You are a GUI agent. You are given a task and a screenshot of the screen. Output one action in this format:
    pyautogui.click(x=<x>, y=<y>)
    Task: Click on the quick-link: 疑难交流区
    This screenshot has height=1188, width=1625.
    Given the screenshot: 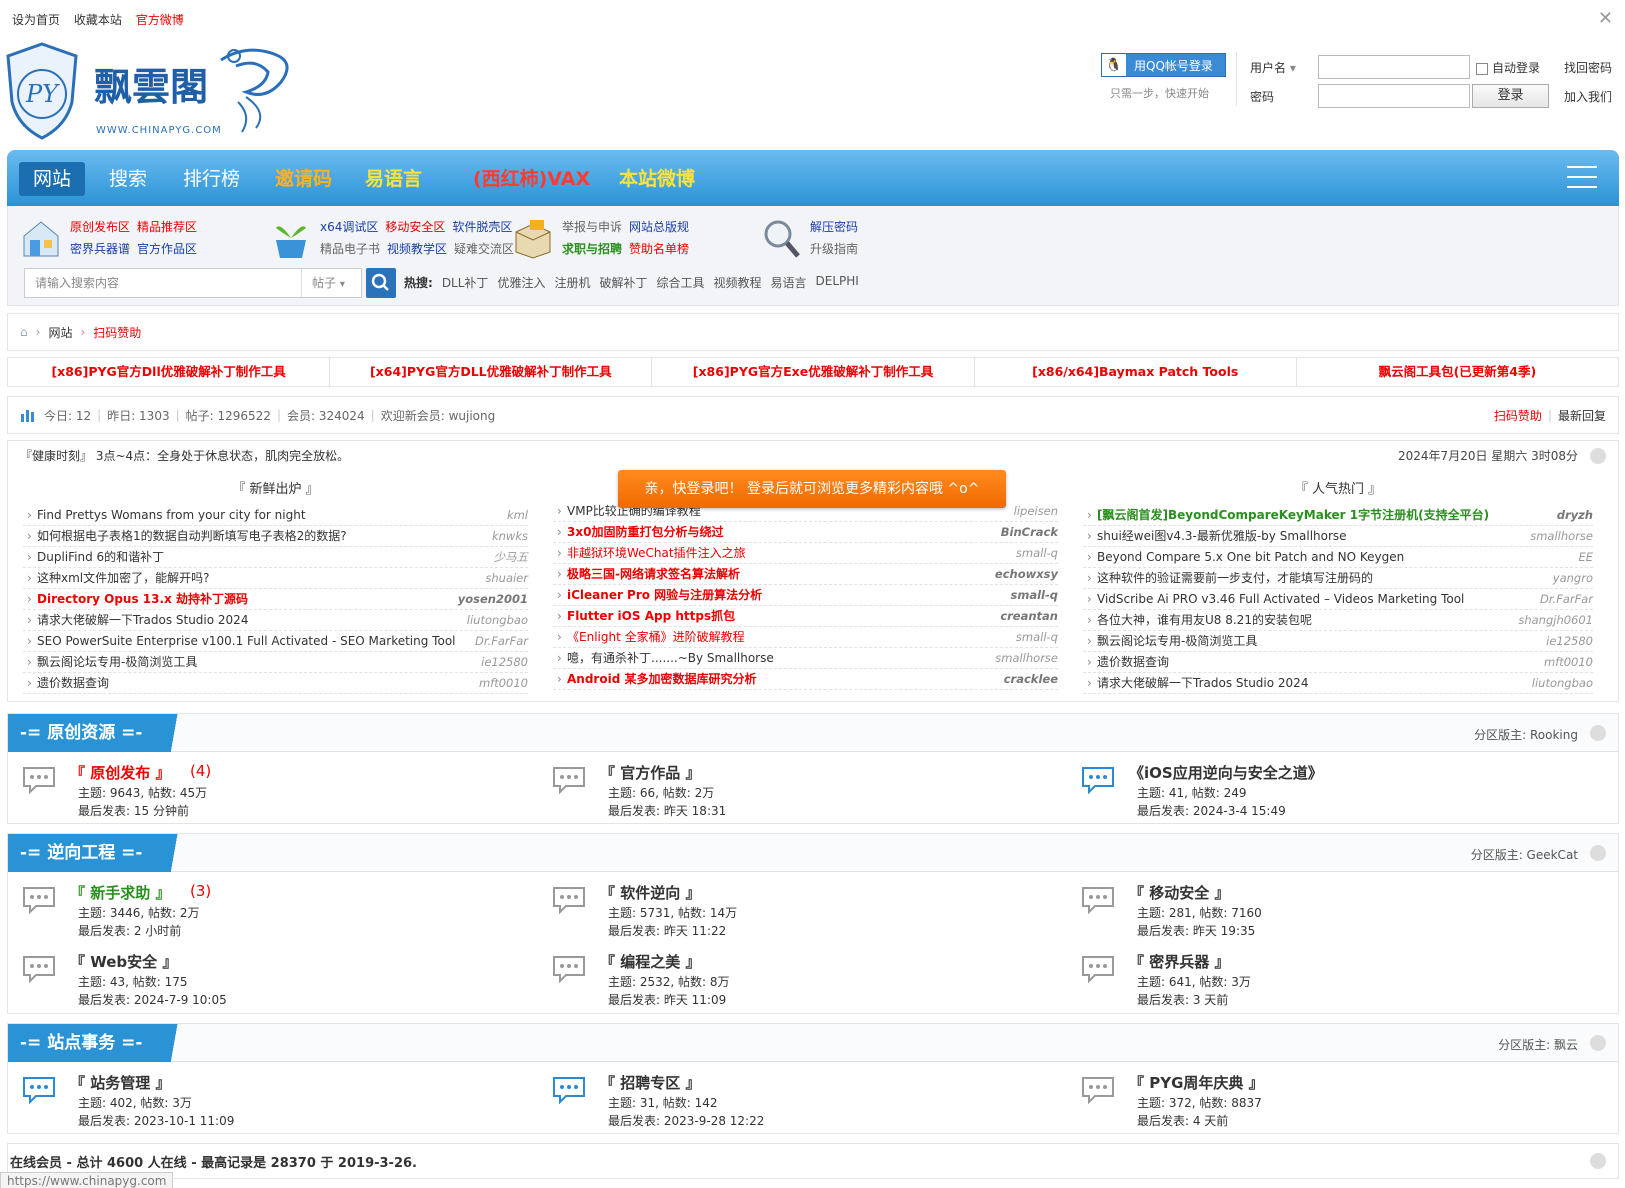 What is the action you would take?
    pyautogui.click(x=484, y=249)
    